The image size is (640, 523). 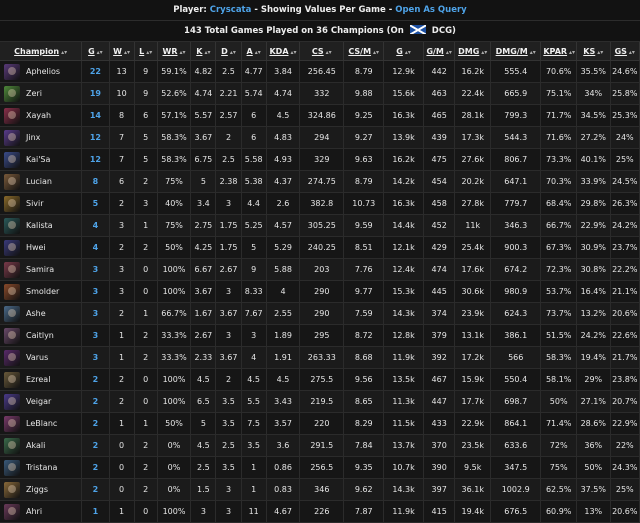 I want to click on stat-cell: 4.74, so click(x=283, y=93).